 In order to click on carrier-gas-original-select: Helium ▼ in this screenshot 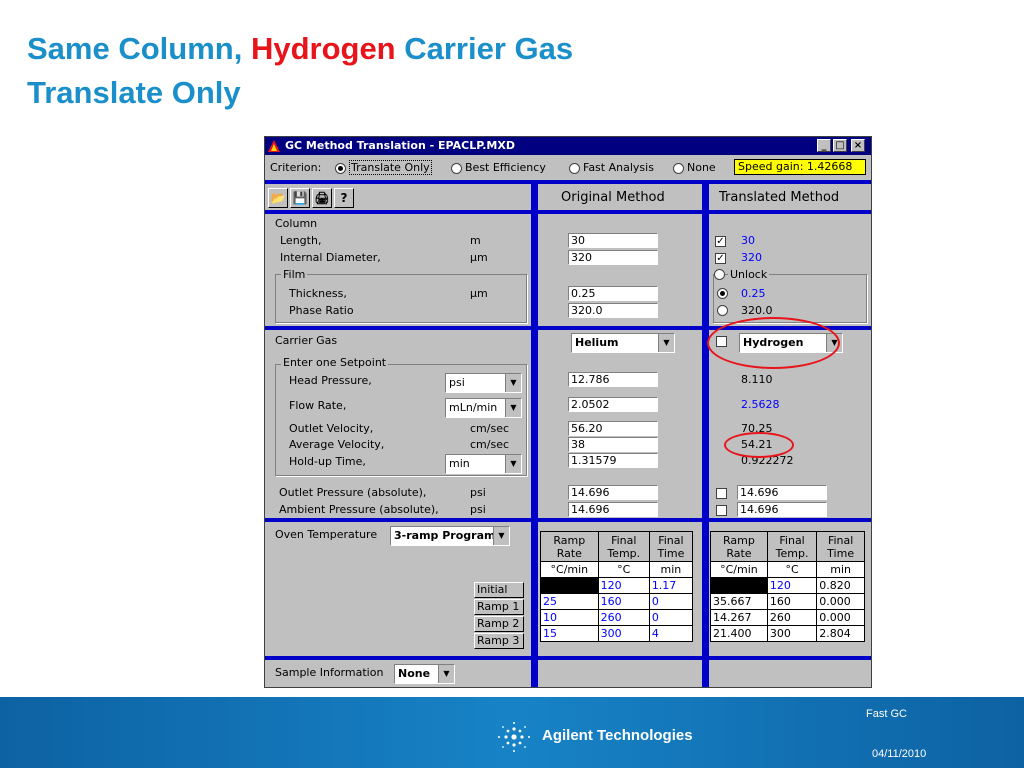, I will do `click(623, 343)`.